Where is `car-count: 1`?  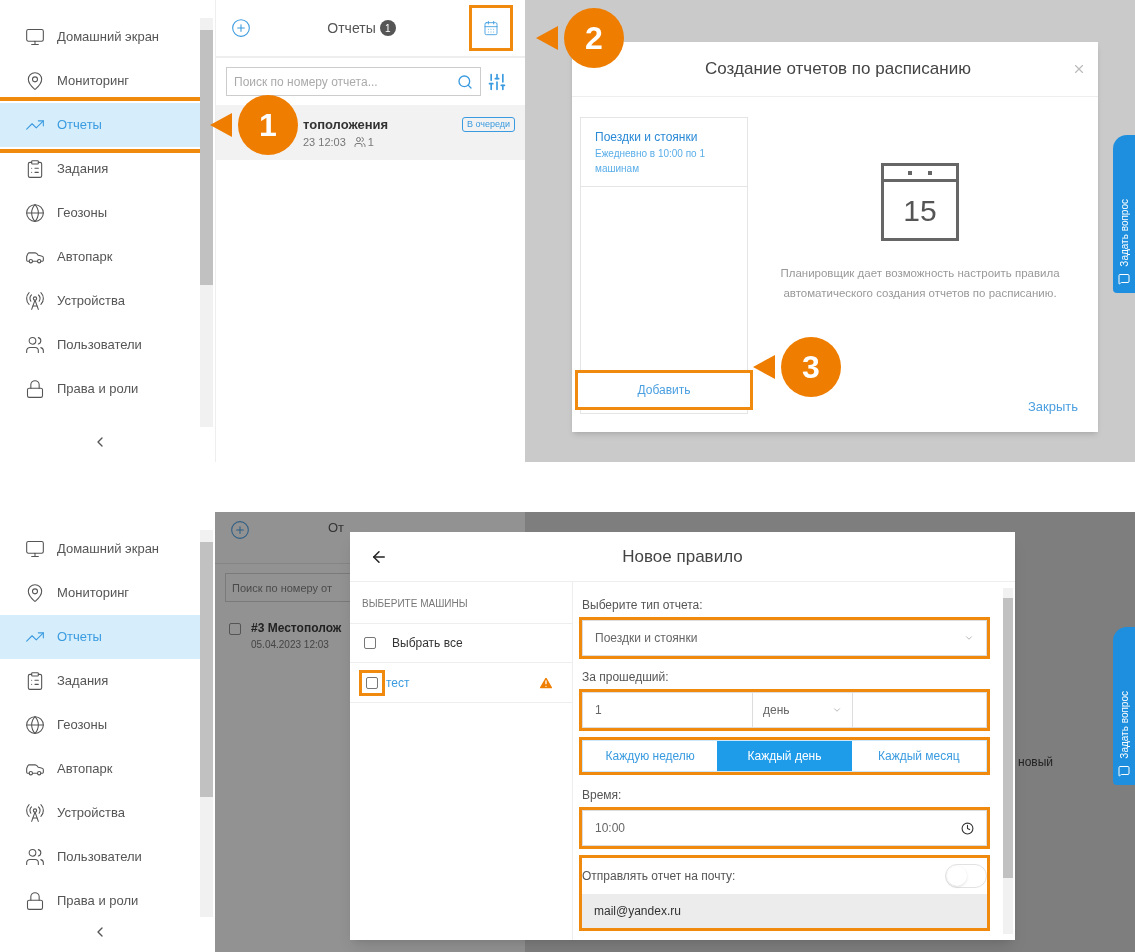
car-count: 1 is located at coordinates (370, 142).